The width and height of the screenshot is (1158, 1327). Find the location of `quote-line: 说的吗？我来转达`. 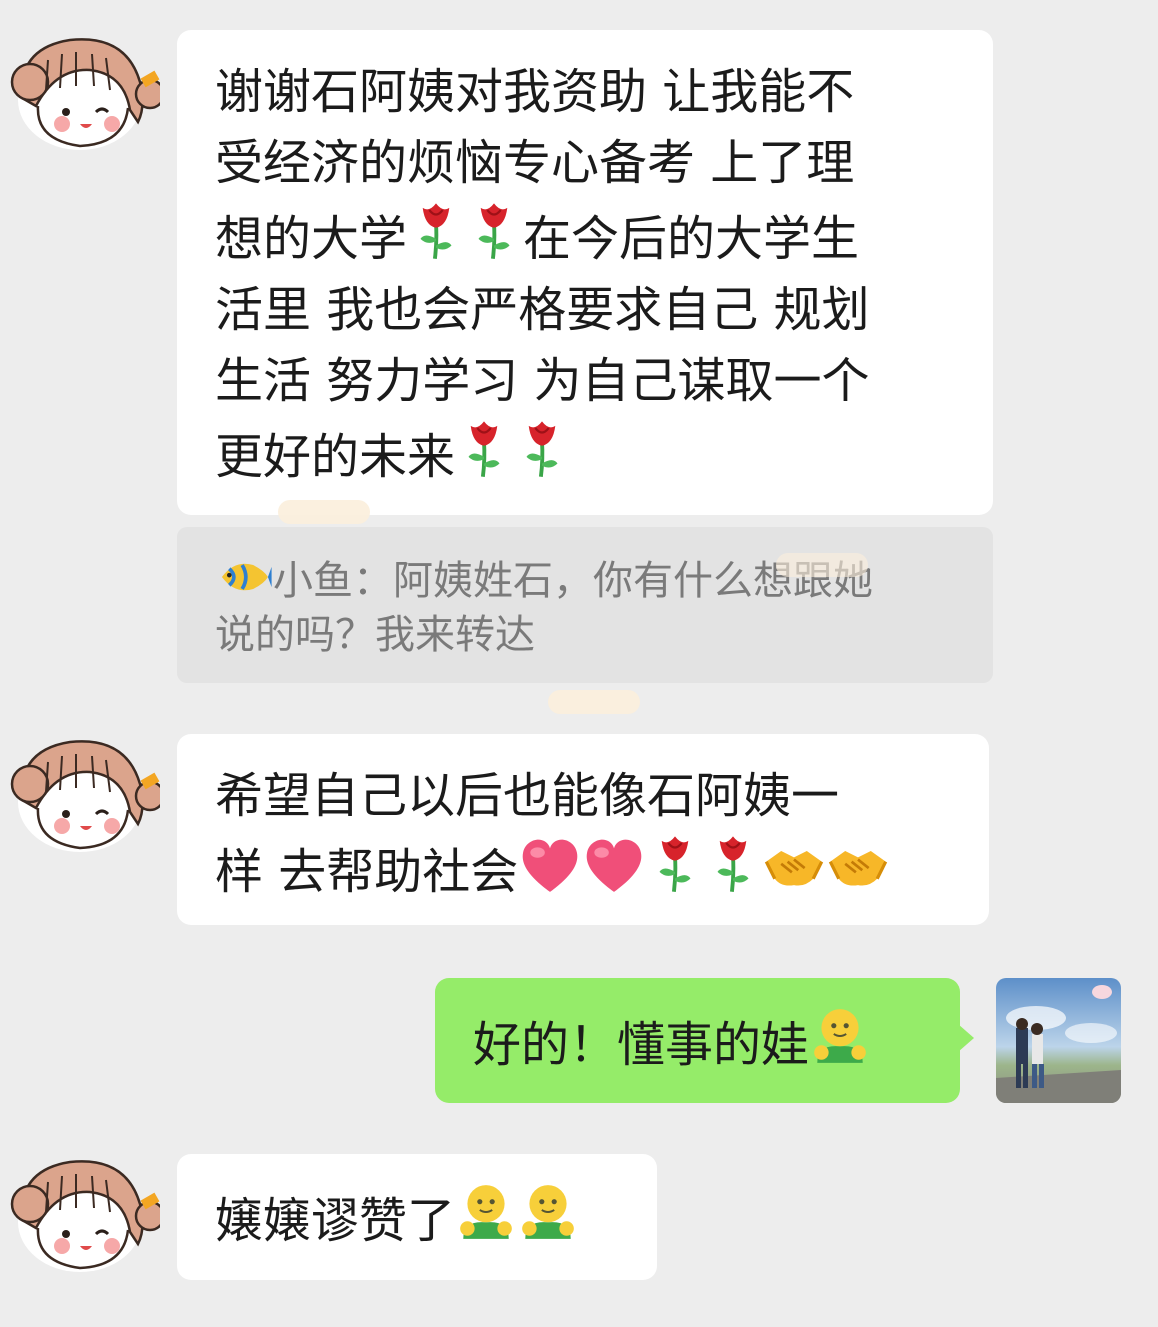

quote-line: 说的吗？我来转达 is located at coordinates (375, 635).